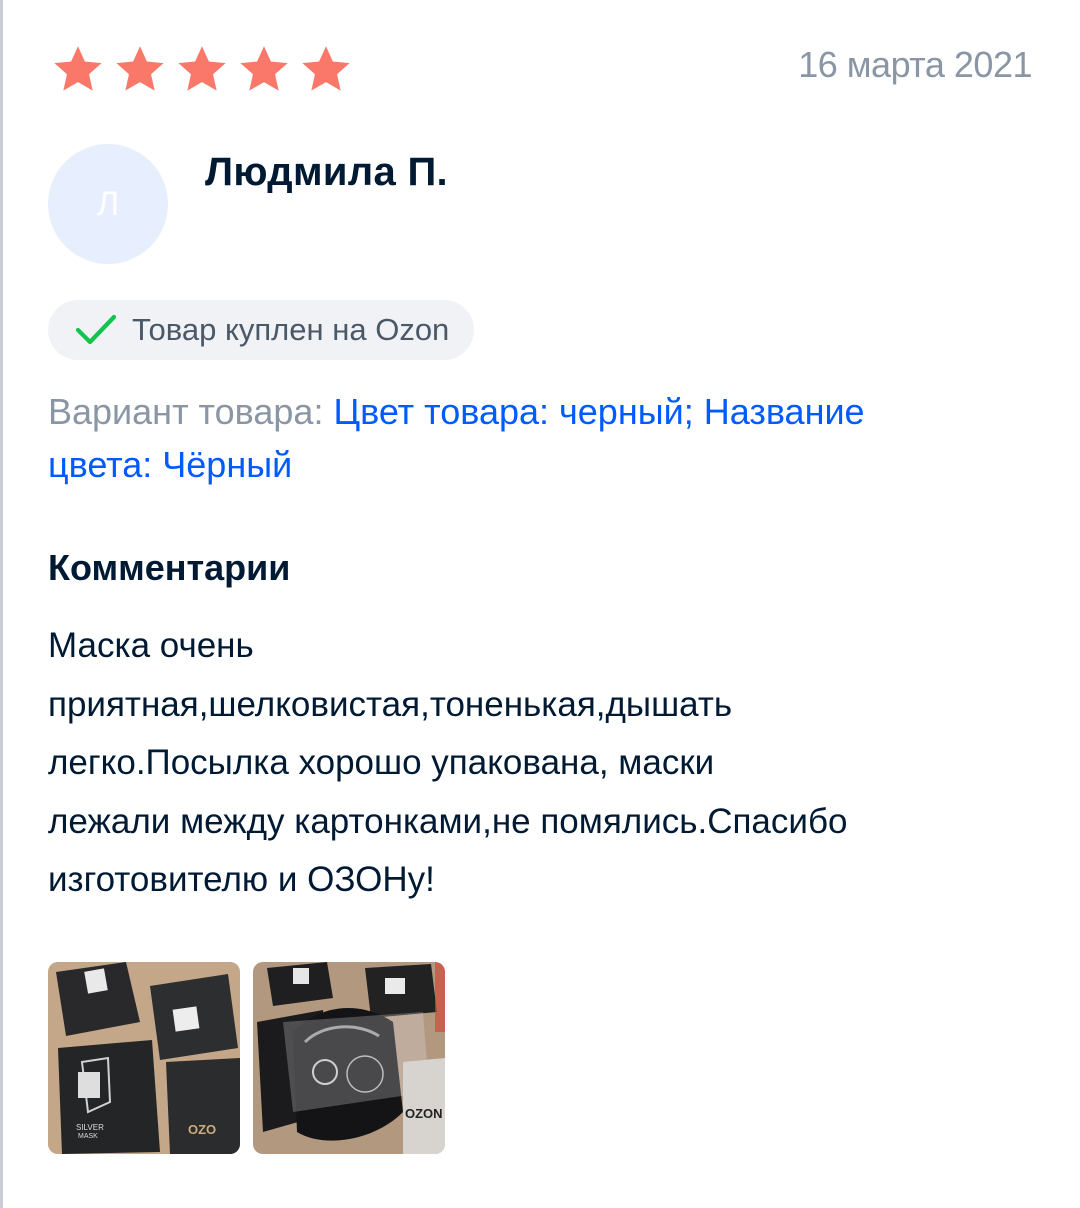 This screenshot has width=1080, height=1208. I want to click on comments-heading: Комментарии, so click(169, 567).